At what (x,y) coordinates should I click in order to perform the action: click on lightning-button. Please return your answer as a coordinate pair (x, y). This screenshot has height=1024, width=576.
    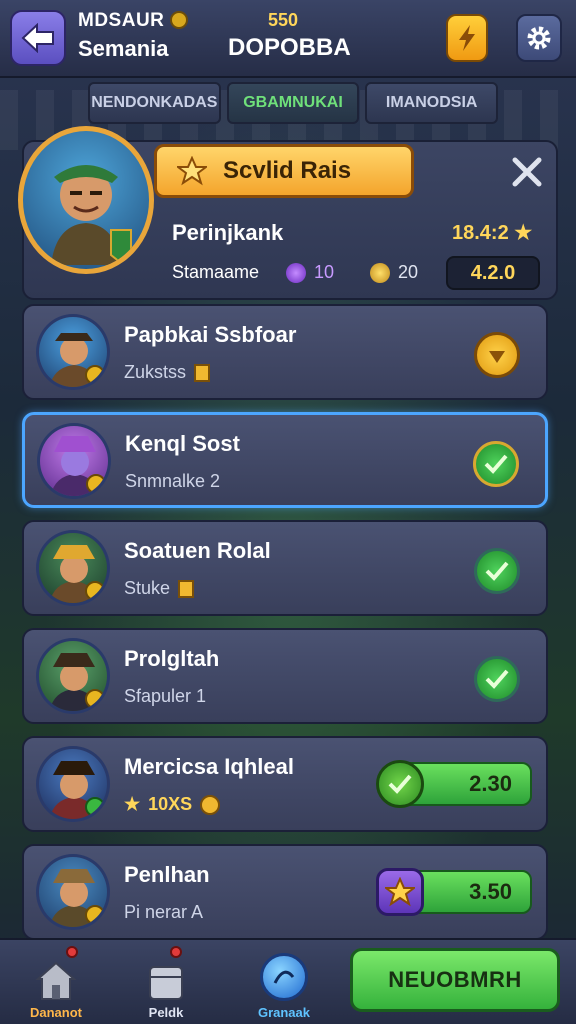
    Looking at the image, I should click on (467, 38).